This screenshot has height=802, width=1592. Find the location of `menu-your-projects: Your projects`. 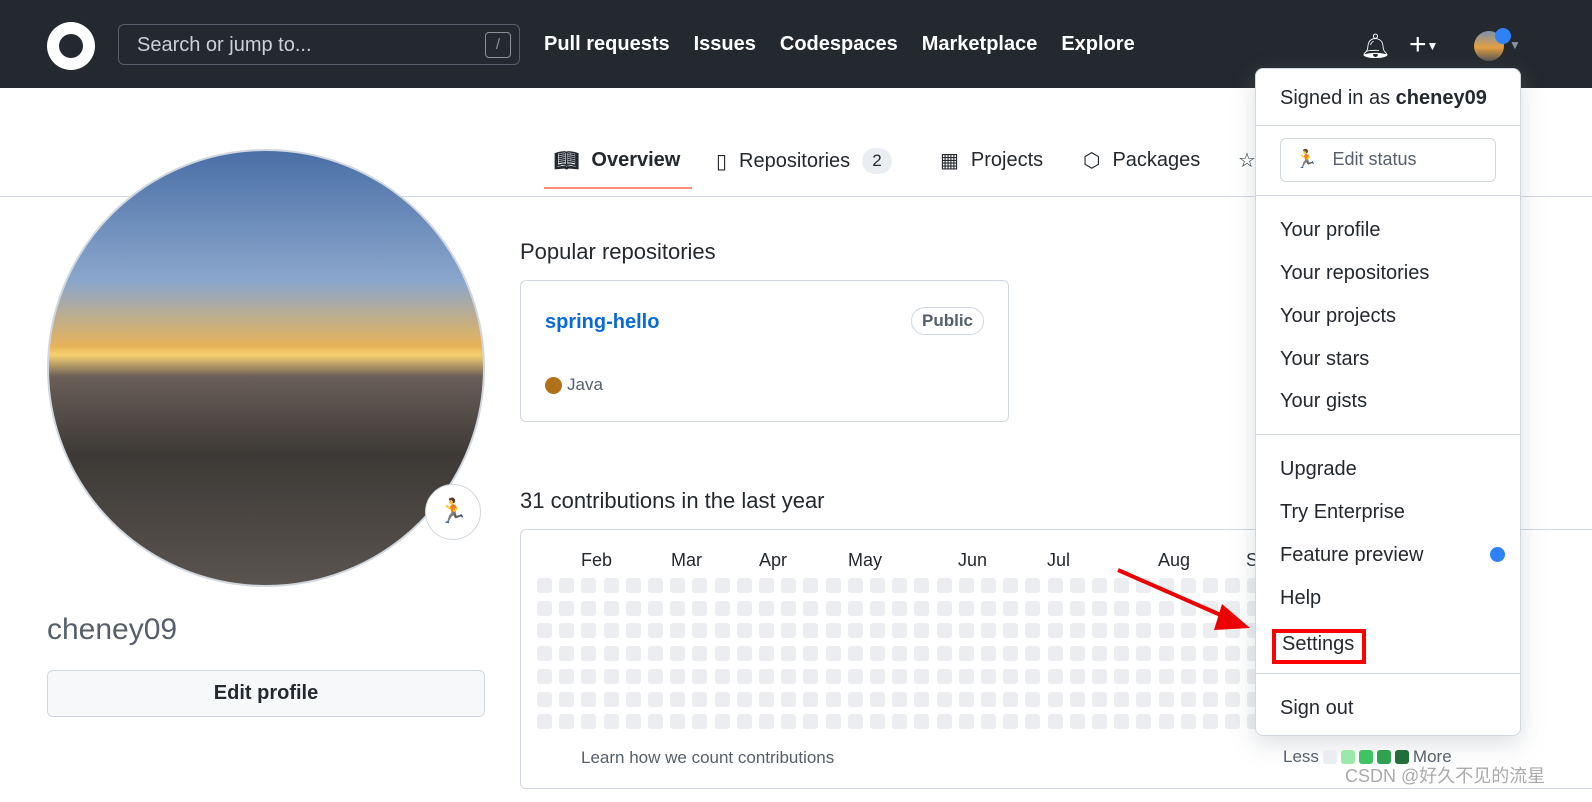

menu-your-projects: Your projects is located at coordinates (1338, 316).